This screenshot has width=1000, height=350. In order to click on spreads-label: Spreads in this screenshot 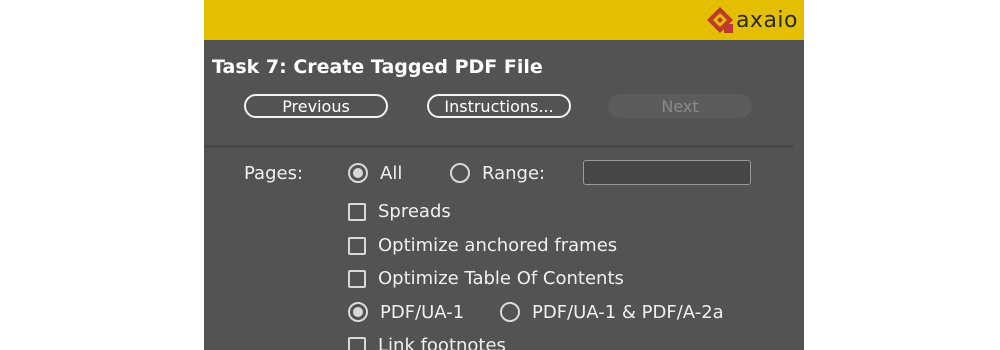, I will do `click(414, 211)`.